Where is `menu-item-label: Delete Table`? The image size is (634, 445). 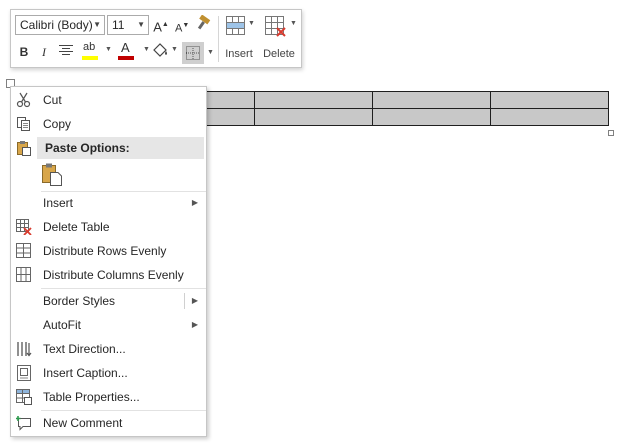 menu-item-label: Delete Table is located at coordinates (76, 227).